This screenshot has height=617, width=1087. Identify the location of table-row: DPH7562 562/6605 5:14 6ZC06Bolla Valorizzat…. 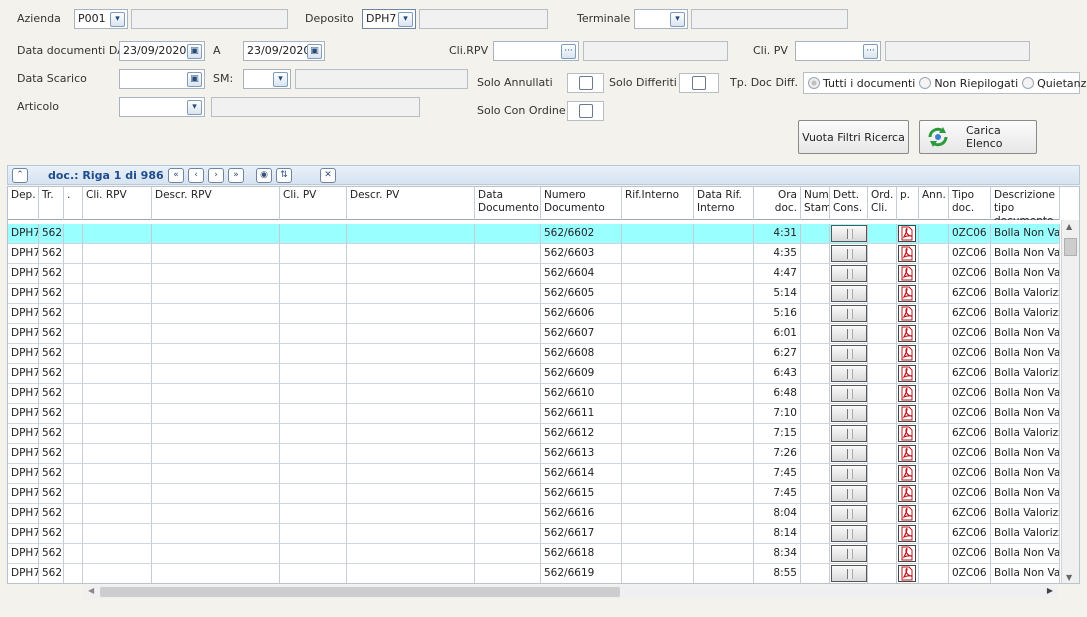
(534, 294).